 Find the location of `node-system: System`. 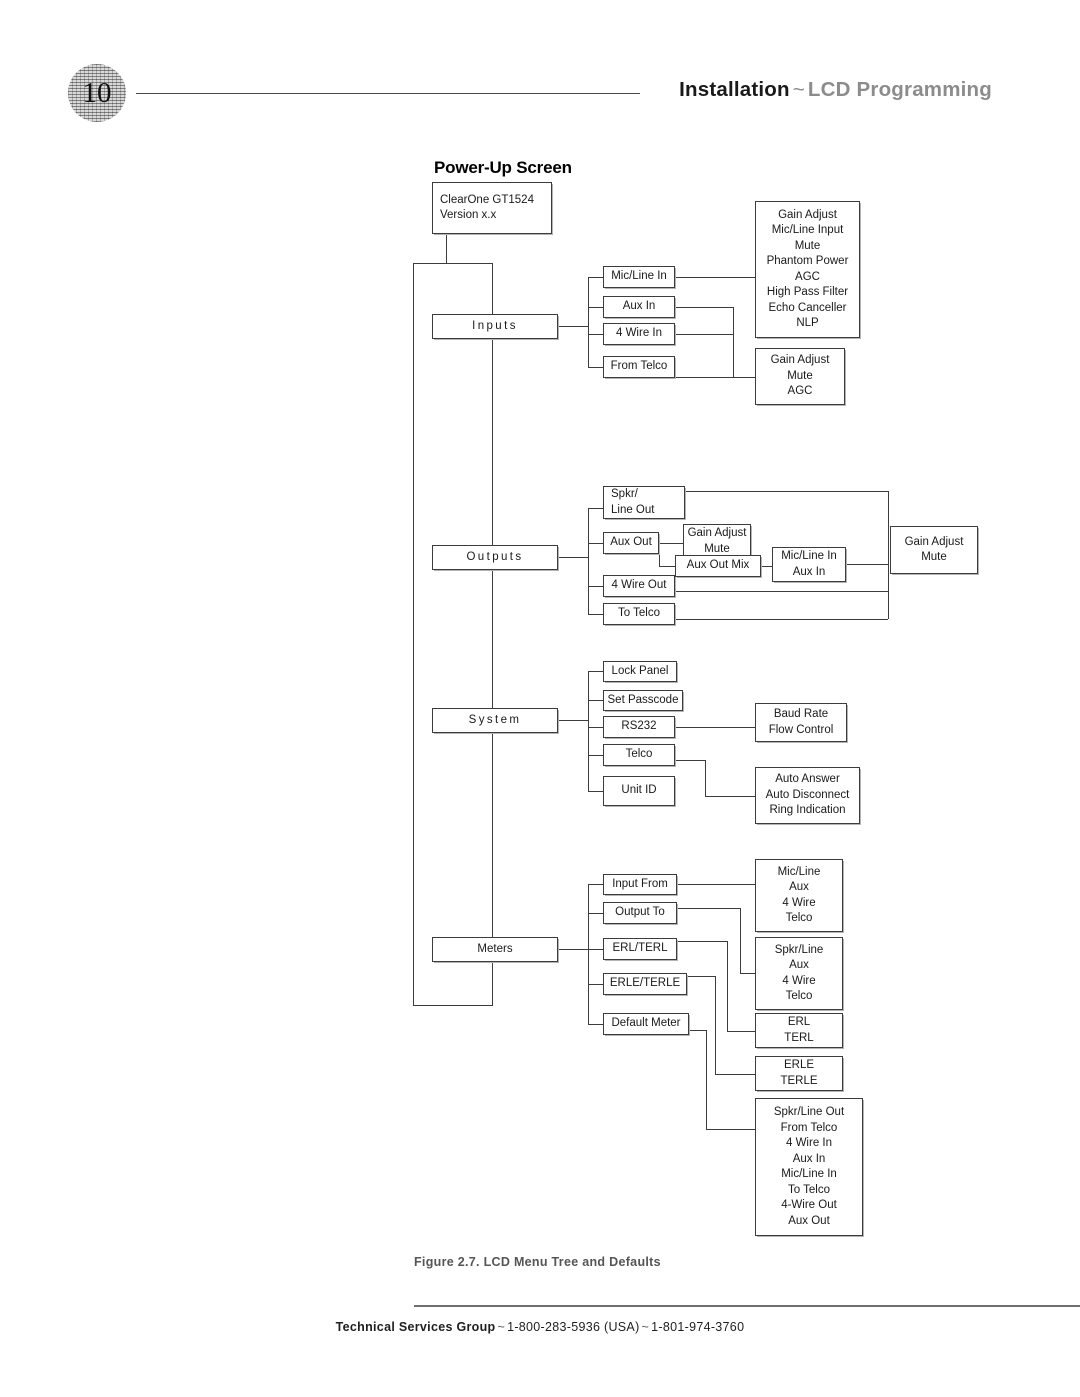

node-system: System is located at coordinates (495, 720).